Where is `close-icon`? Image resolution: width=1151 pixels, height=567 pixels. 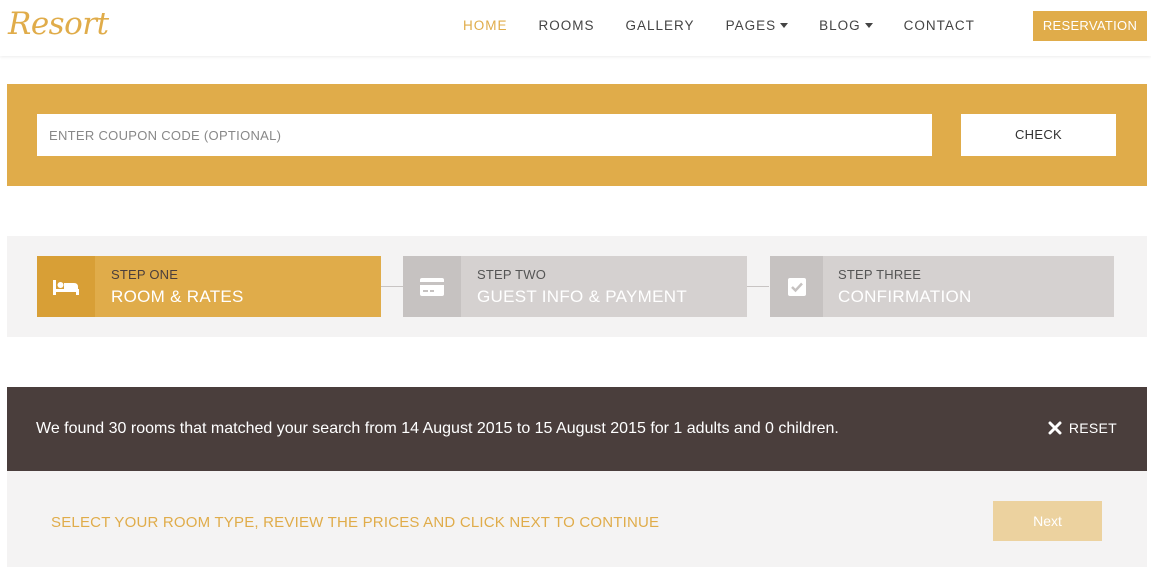 close-icon is located at coordinates (1055, 428).